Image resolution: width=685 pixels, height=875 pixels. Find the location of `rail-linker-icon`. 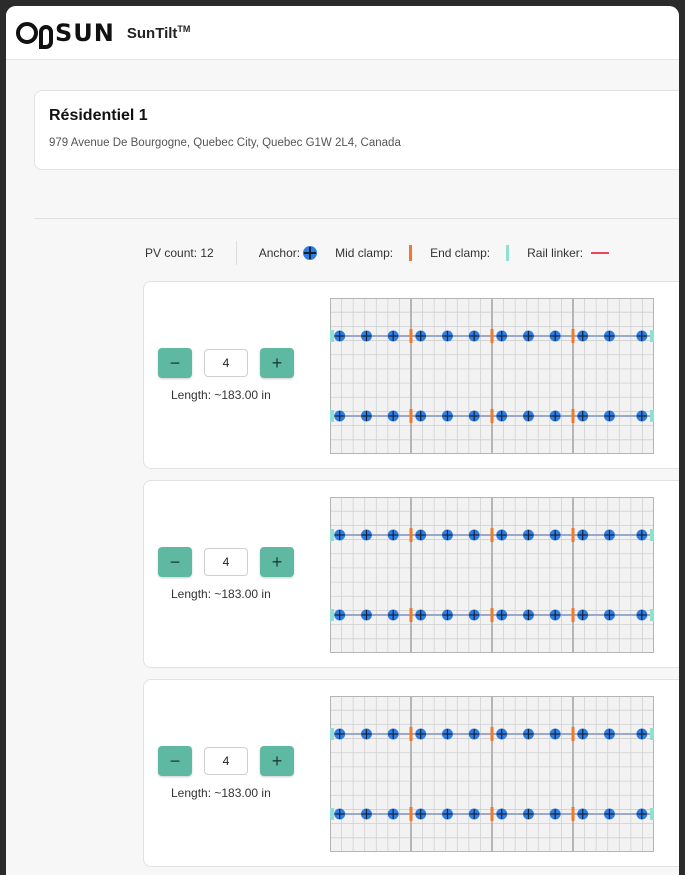

rail-linker-icon is located at coordinates (600, 253).